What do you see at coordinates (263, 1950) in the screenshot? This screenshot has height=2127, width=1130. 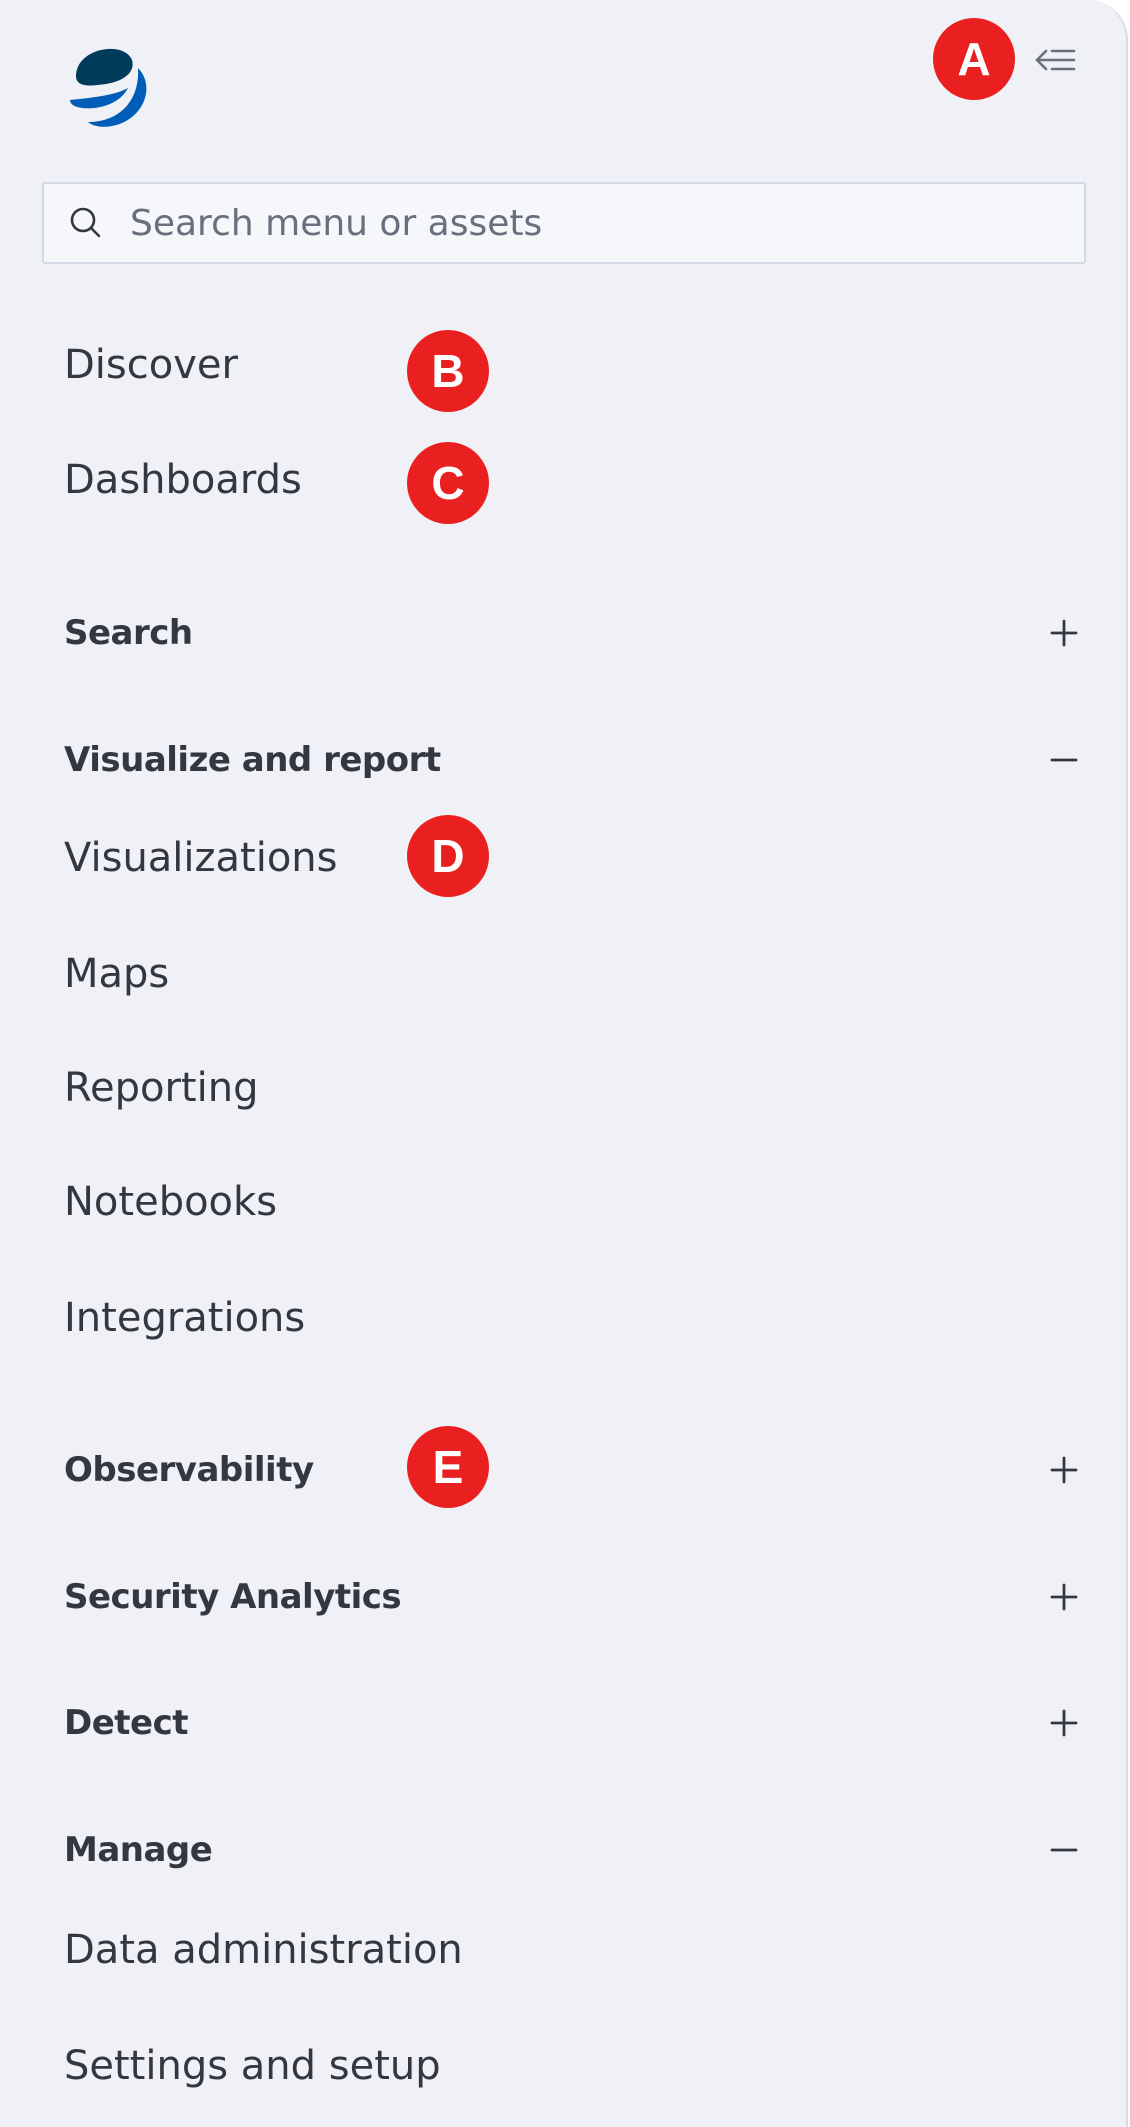 I see `nav-item-data-administration: Data administration` at bounding box center [263, 1950].